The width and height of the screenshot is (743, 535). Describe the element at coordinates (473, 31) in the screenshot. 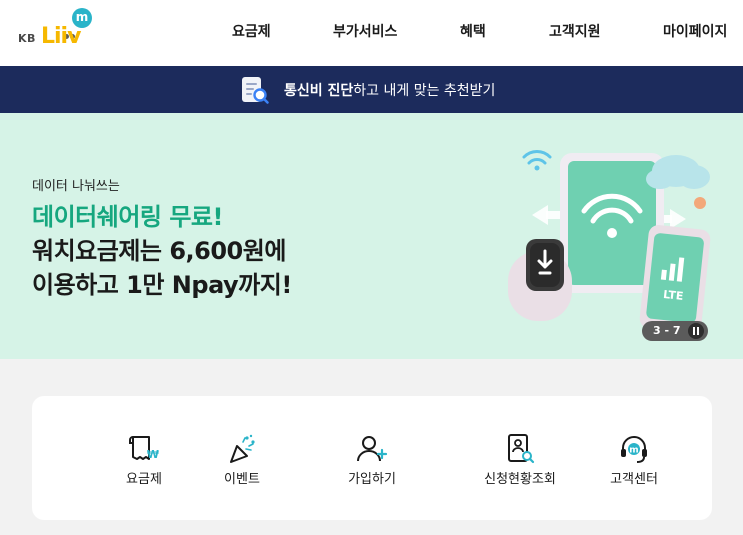

I see `nav-item-benefits: 혜택` at that location.